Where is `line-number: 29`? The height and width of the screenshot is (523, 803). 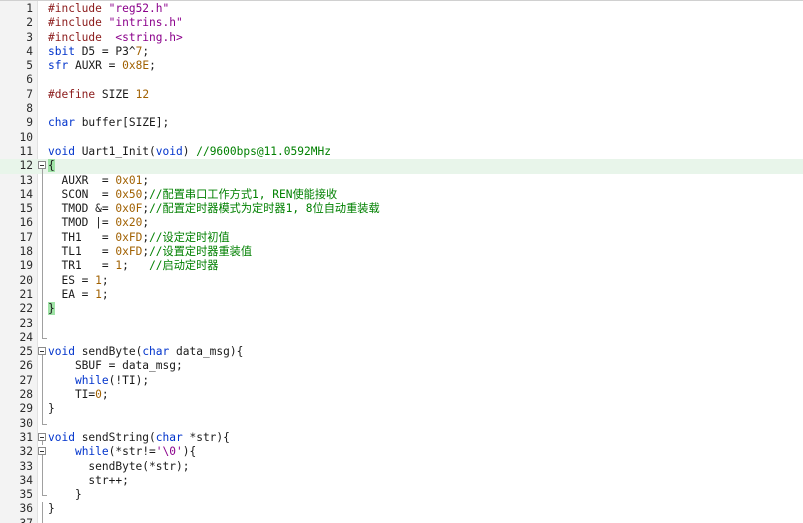
line-number: 29 is located at coordinates (26, 409).